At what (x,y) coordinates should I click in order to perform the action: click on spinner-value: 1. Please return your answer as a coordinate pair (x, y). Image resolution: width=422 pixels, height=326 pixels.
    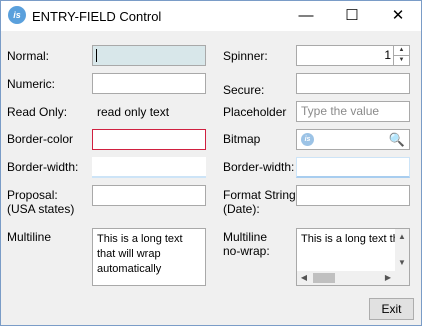
    Looking at the image, I should click on (387, 55).